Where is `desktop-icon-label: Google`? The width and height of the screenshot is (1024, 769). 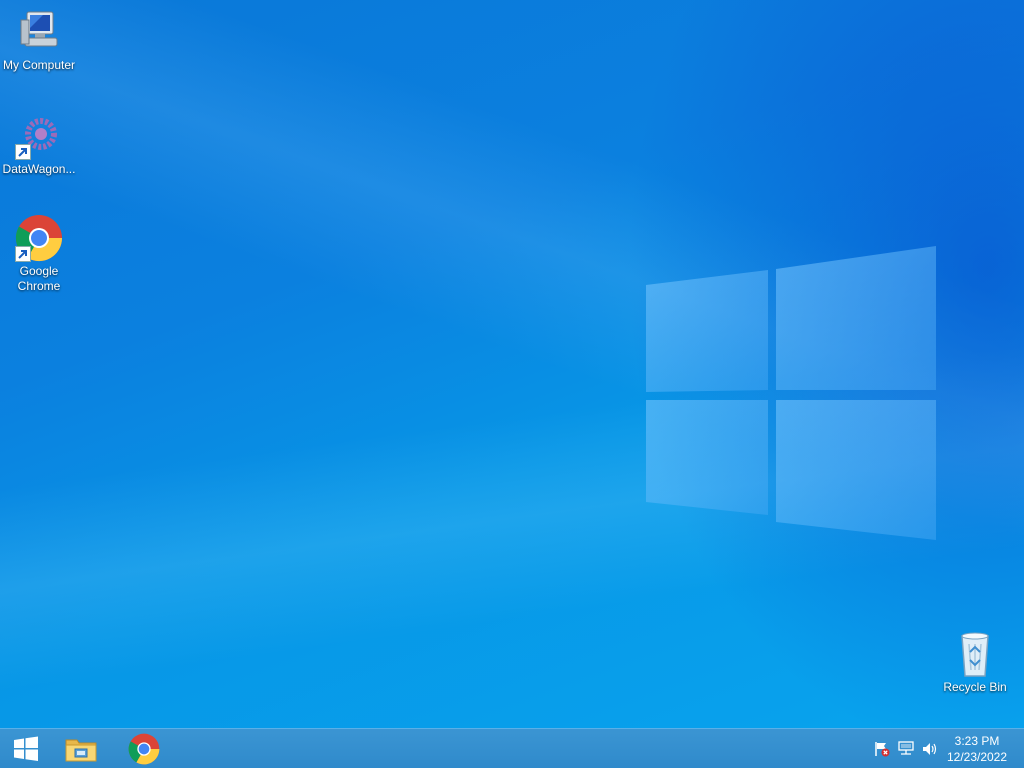 desktop-icon-label: Google is located at coordinates (39, 271).